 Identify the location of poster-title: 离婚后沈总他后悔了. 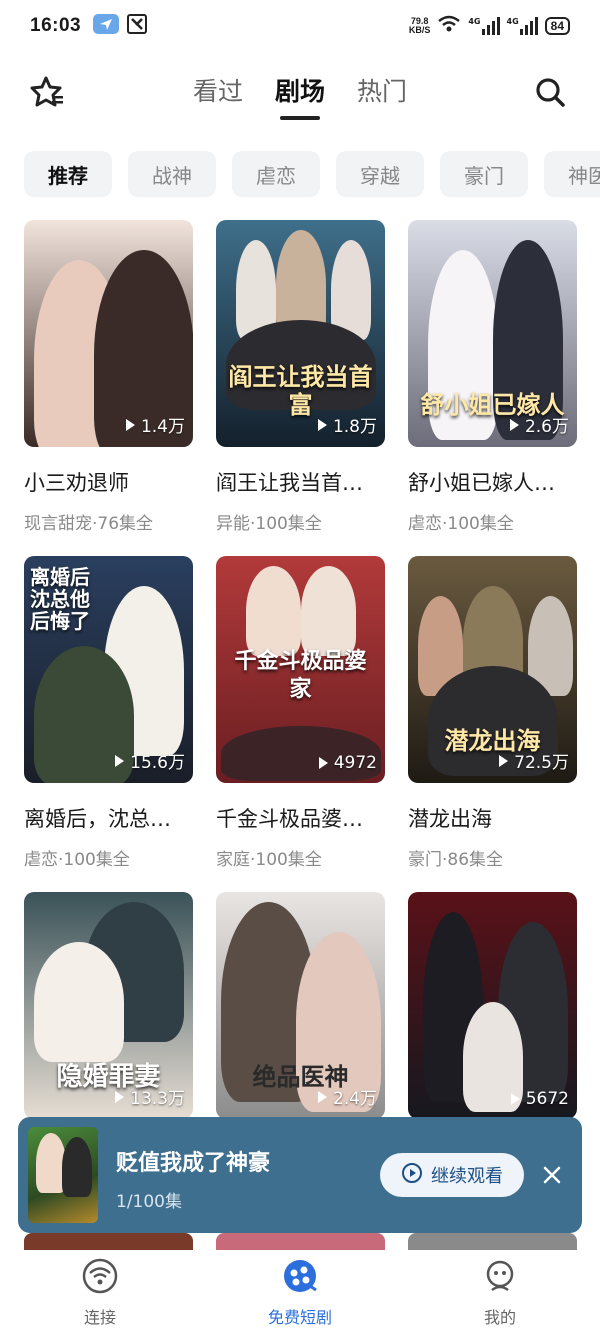
(60, 599).